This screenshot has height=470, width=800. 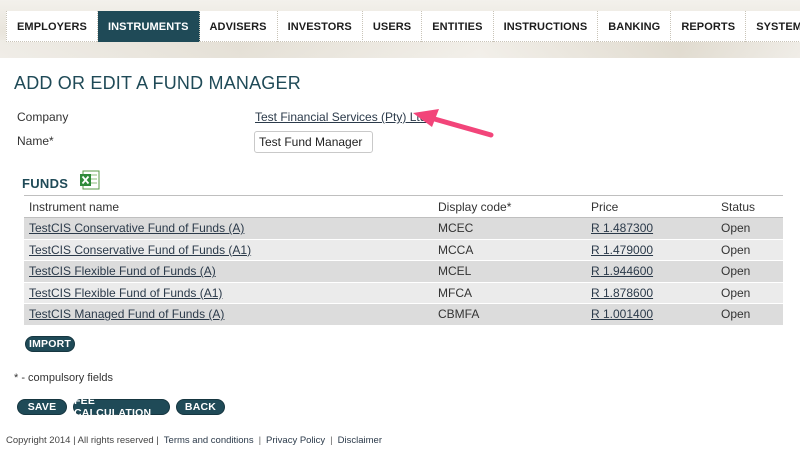 I want to click on compulsory-note: * - compulsory fields, so click(x=64, y=378).